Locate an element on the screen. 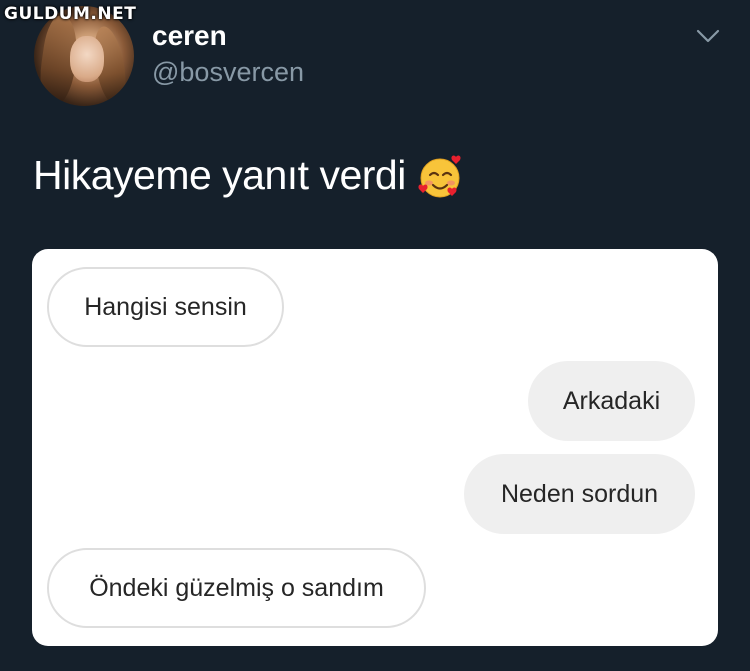 This screenshot has height=671, width=750. chevron-down-icon is located at coordinates (708, 36).